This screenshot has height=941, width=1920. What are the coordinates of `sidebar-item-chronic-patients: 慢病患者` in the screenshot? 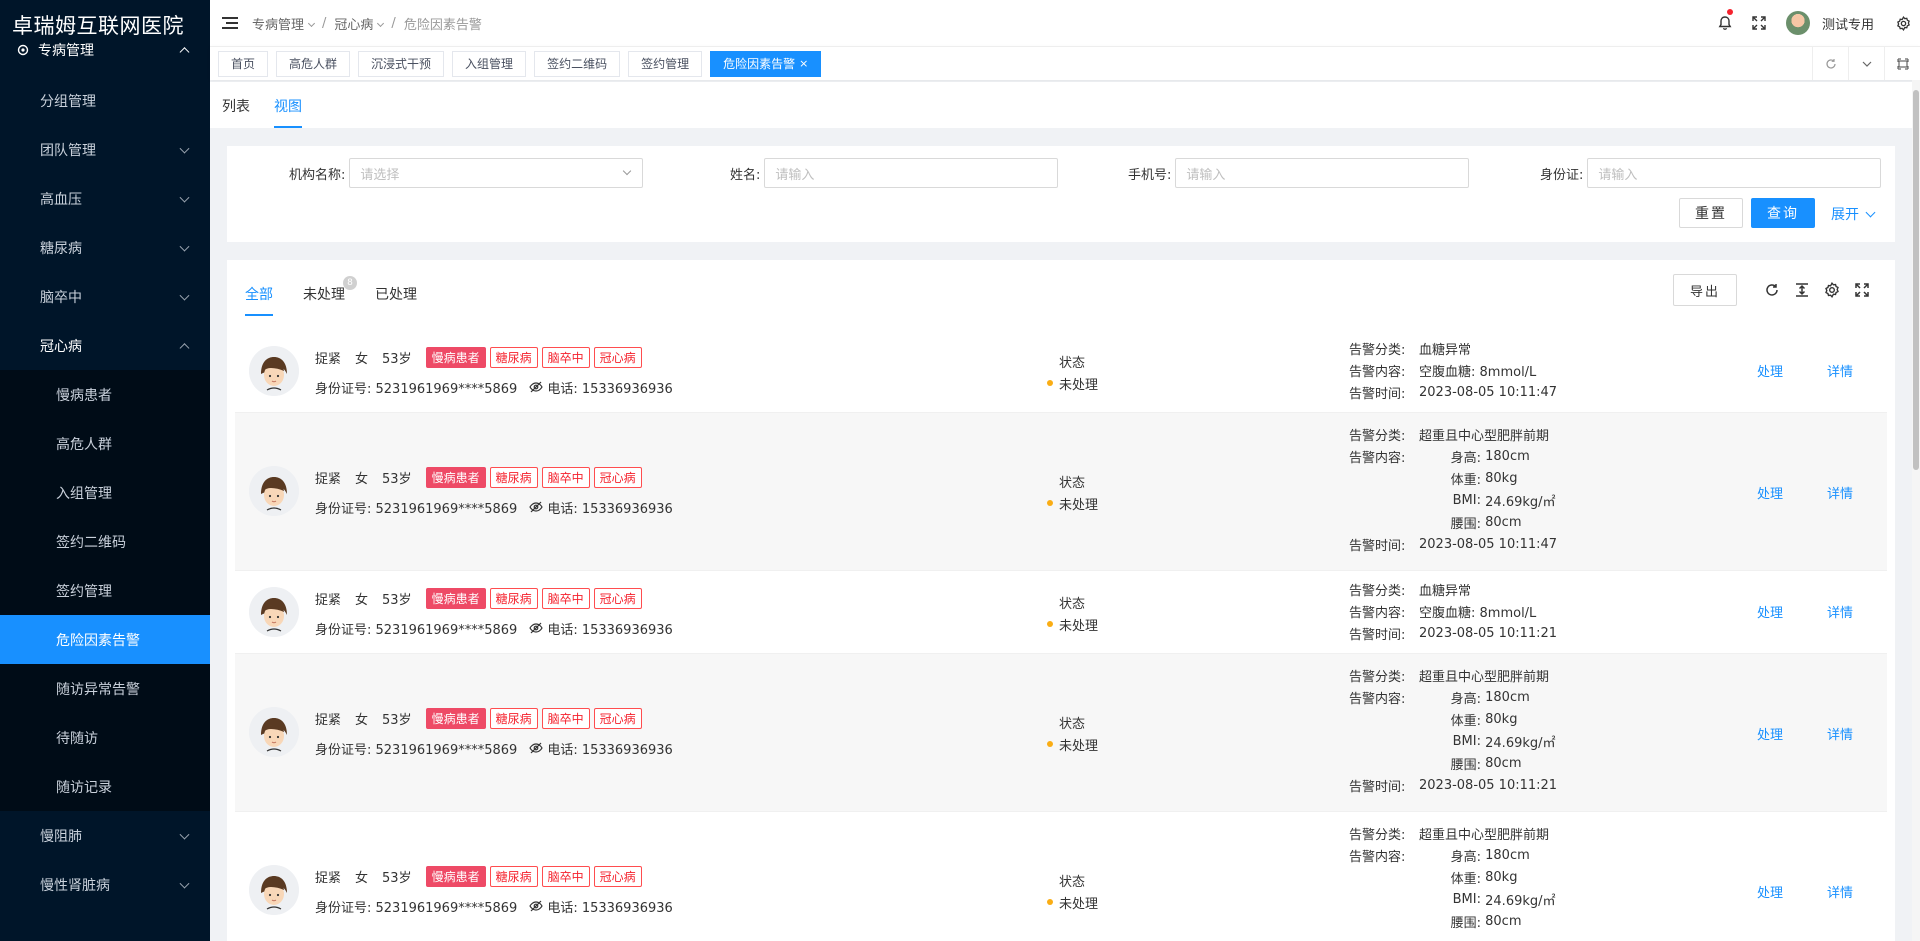 It's located at (105, 394).